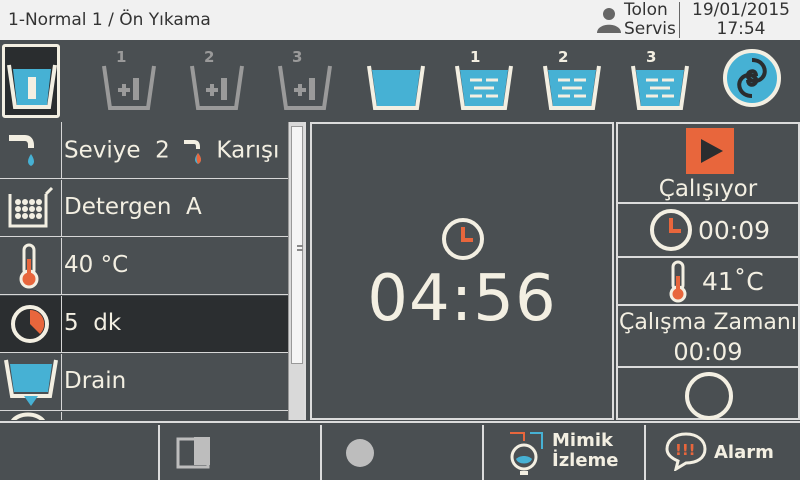  I want to click on time-display: 17:54, so click(741, 29).